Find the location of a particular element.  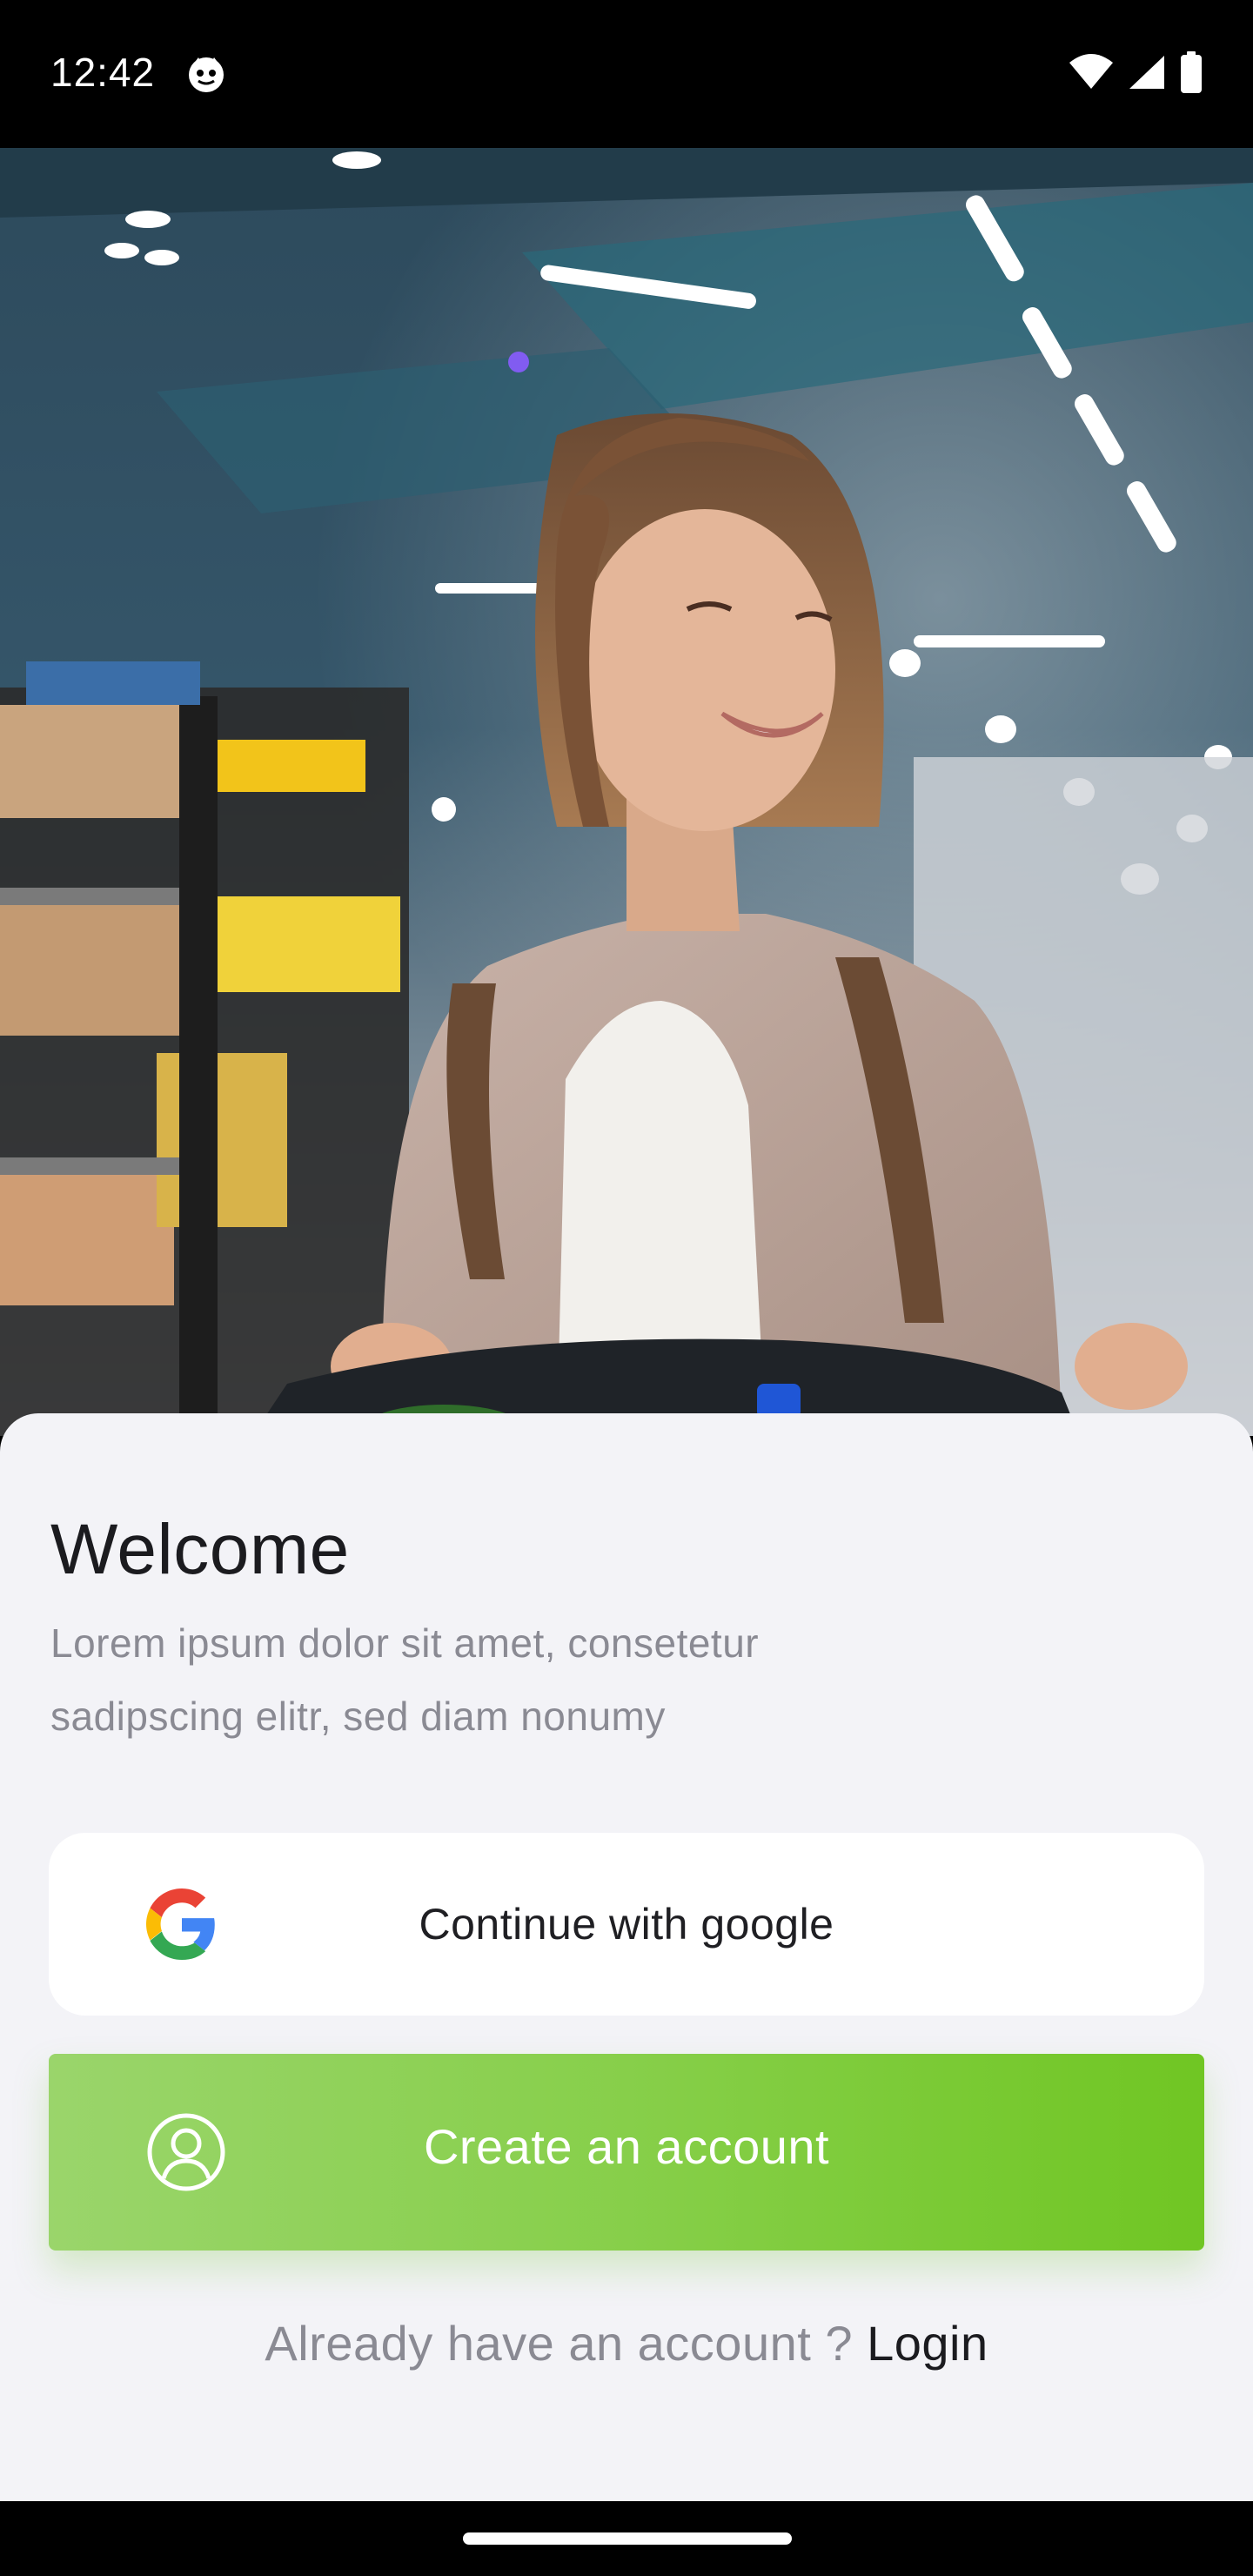

wifi-icon is located at coordinates (1091, 74).